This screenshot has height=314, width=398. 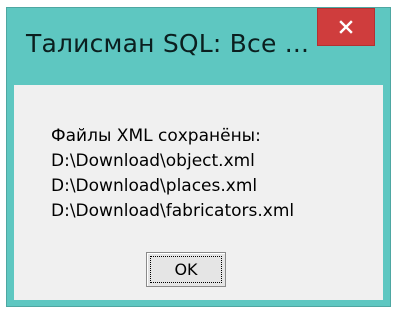 What do you see at coordinates (153, 161) in the screenshot?
I see `message-line: D:\Download\object.xml` at bounding box center [153, 161].